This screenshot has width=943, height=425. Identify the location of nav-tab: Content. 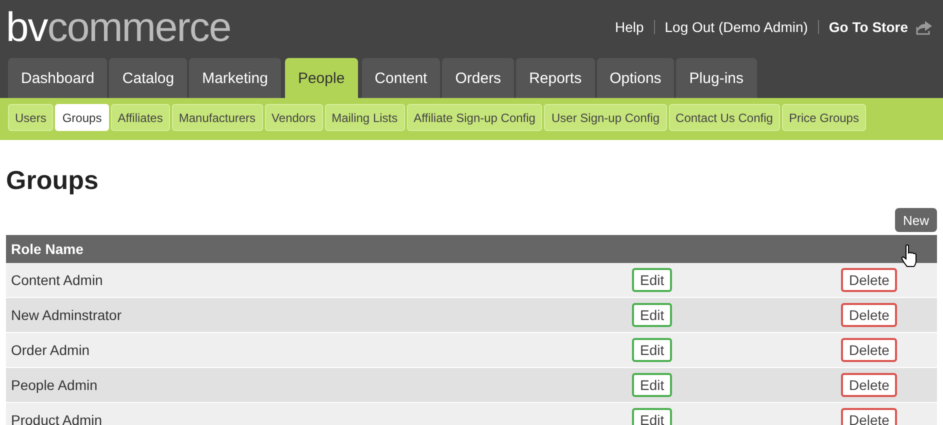
(401, 78).